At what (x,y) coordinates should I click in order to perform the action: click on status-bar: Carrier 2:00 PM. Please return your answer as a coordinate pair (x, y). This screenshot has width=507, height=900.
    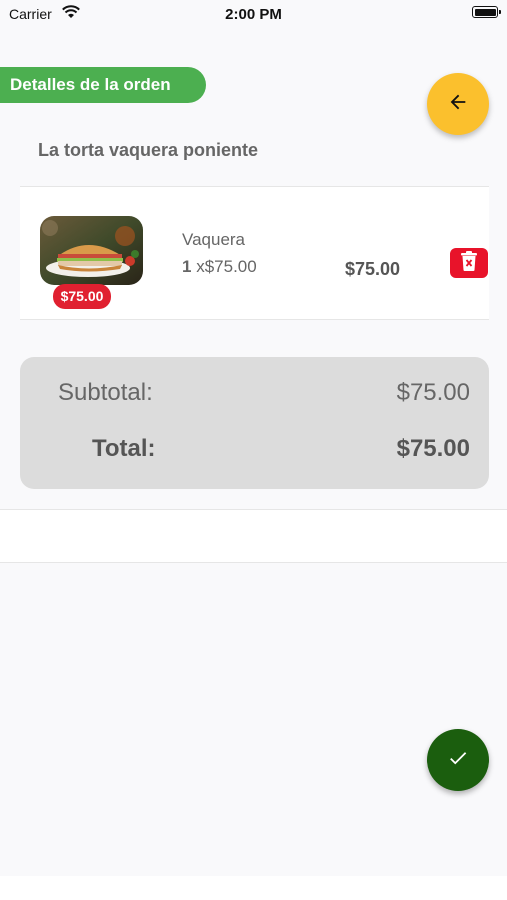
    Looking at the image, I should click on (253, 14).